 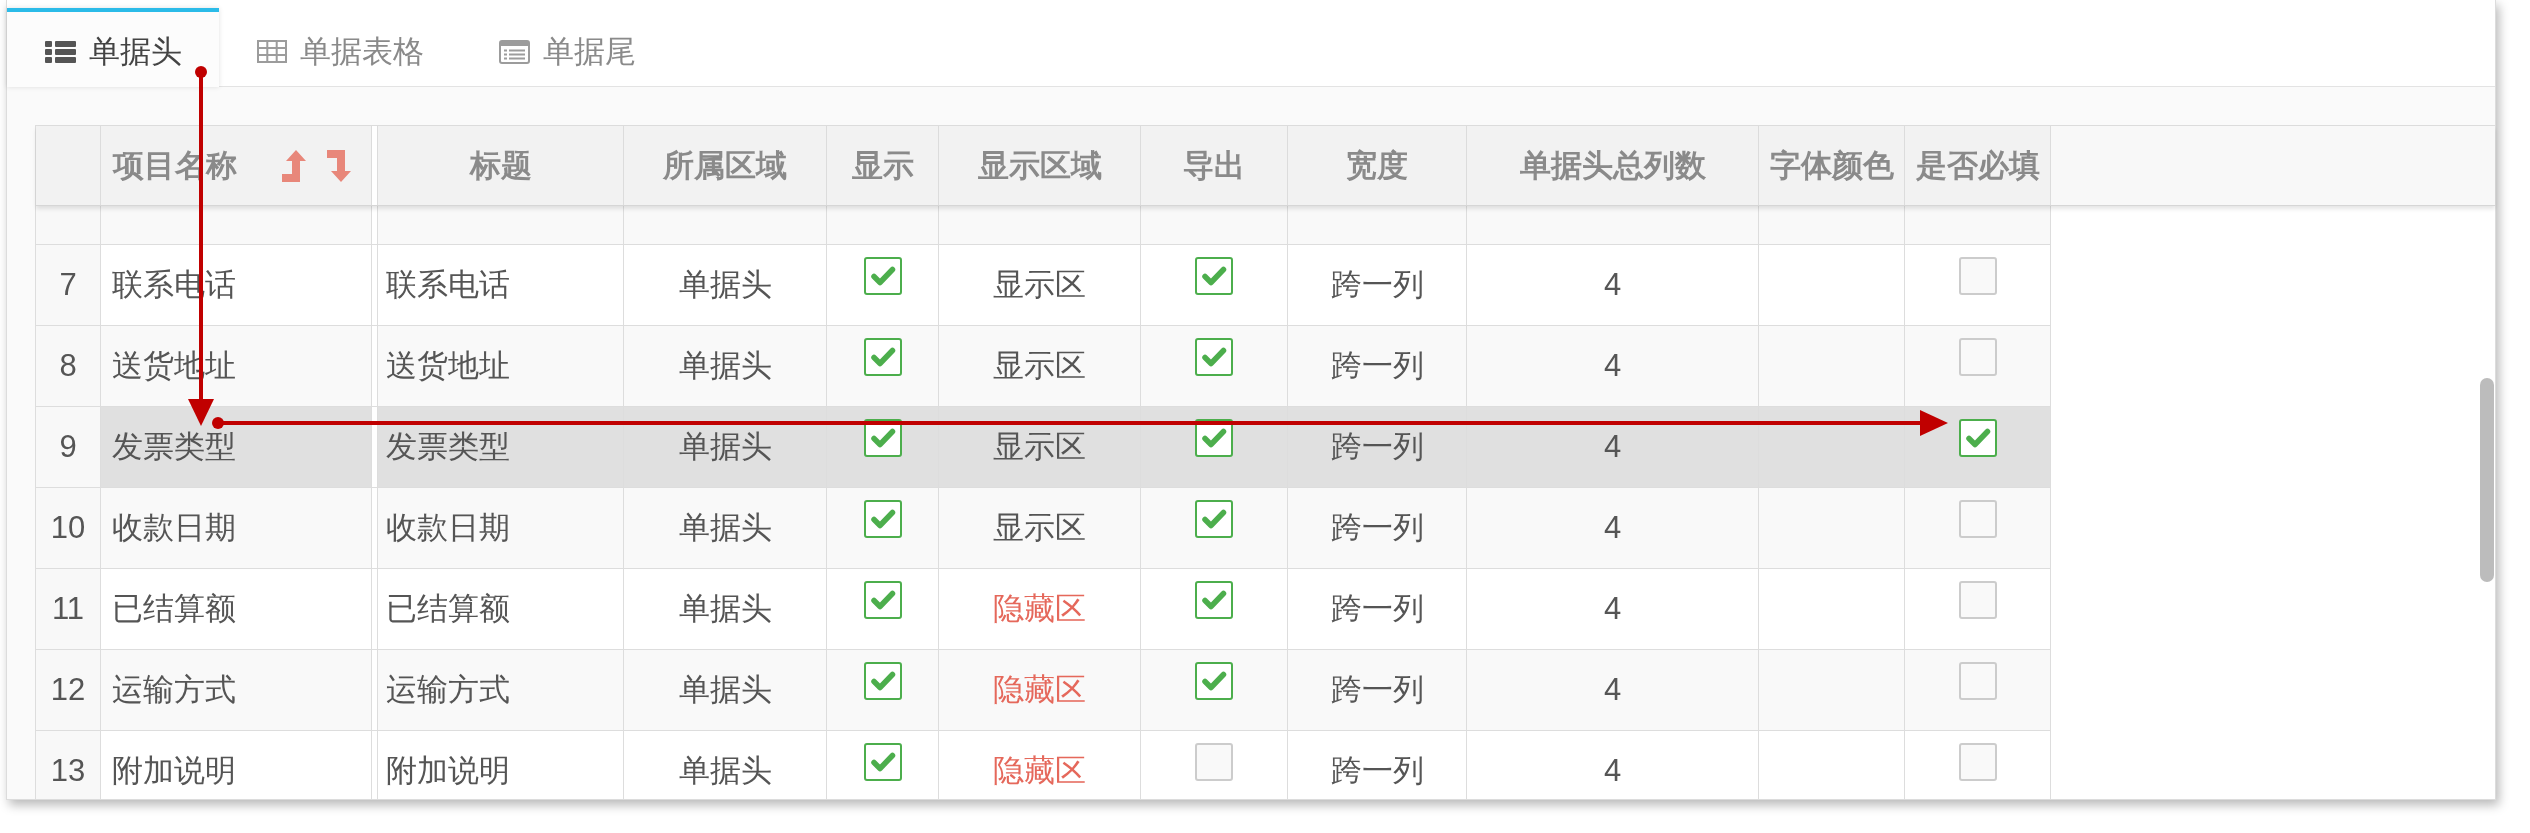 What do you see at coordinates (500, 765) in the screenshot?
I see `table-cell: 附加说明` at bounding box center [500, 765].